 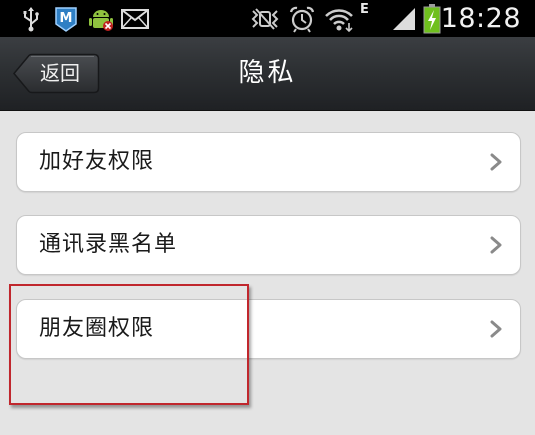 What do you see at coordinates (302, 18) in the screenshot?
I see `alarm-icon` at bounding box center [302, 18].